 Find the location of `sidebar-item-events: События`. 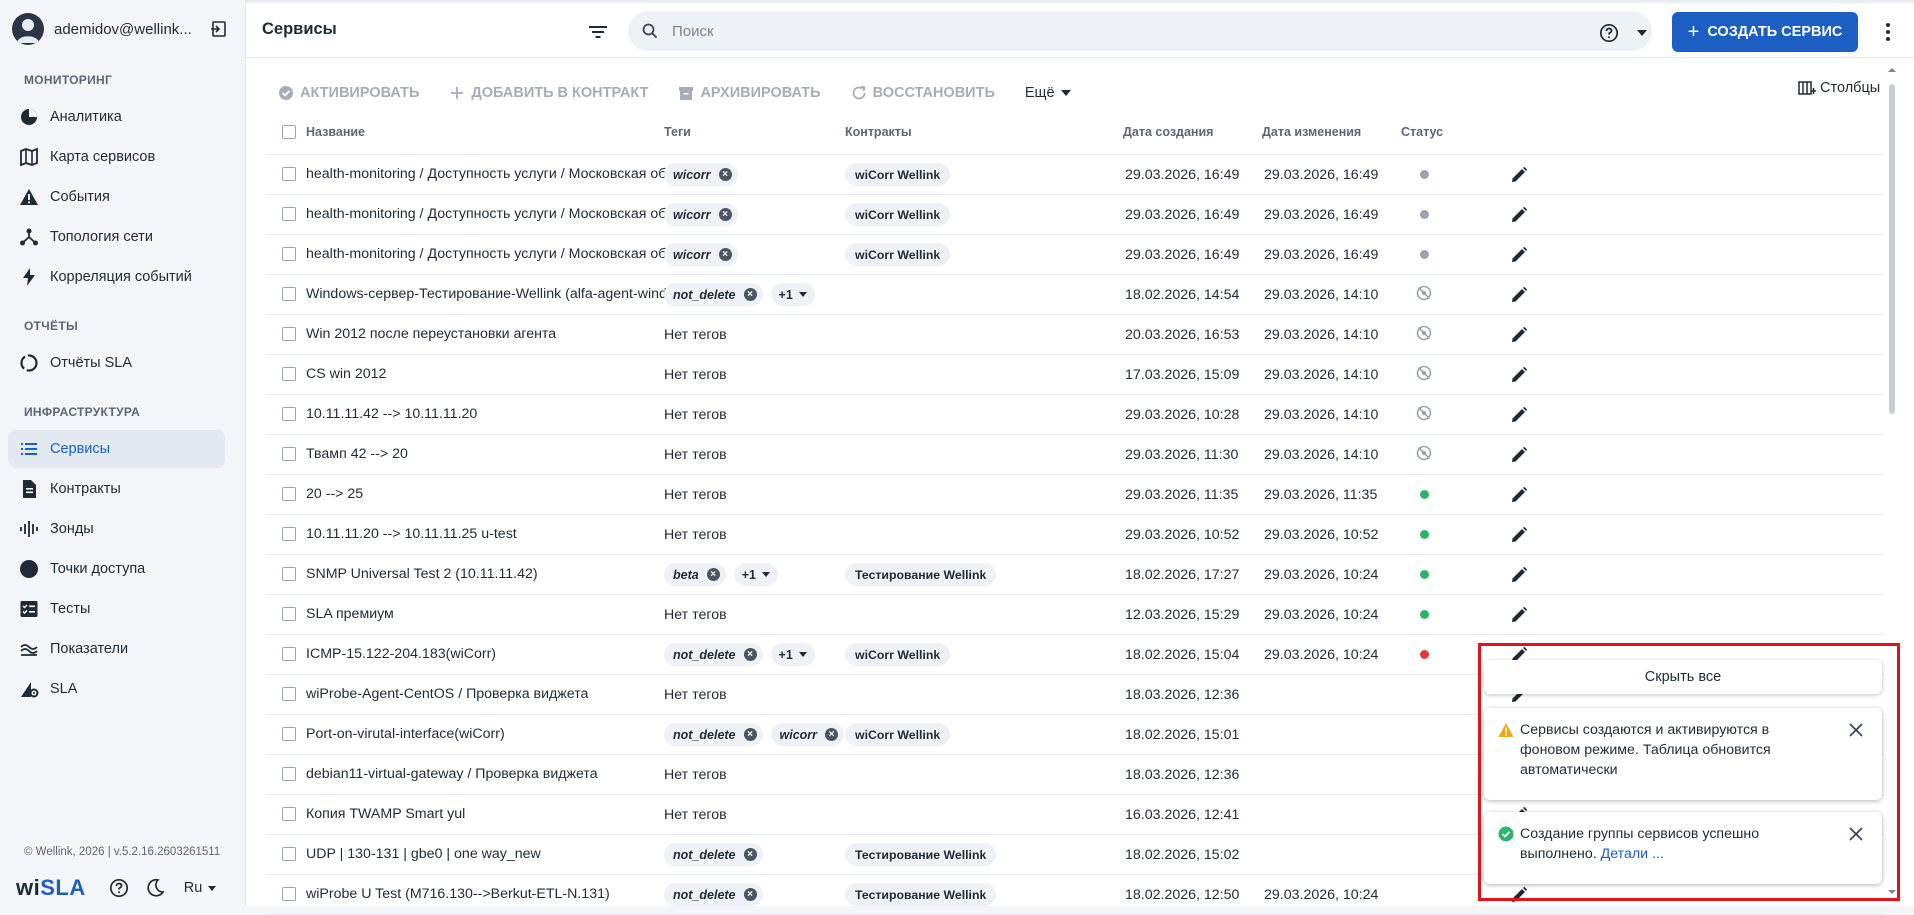

sidebar-item-events: События is located at coordinates (116, 197).